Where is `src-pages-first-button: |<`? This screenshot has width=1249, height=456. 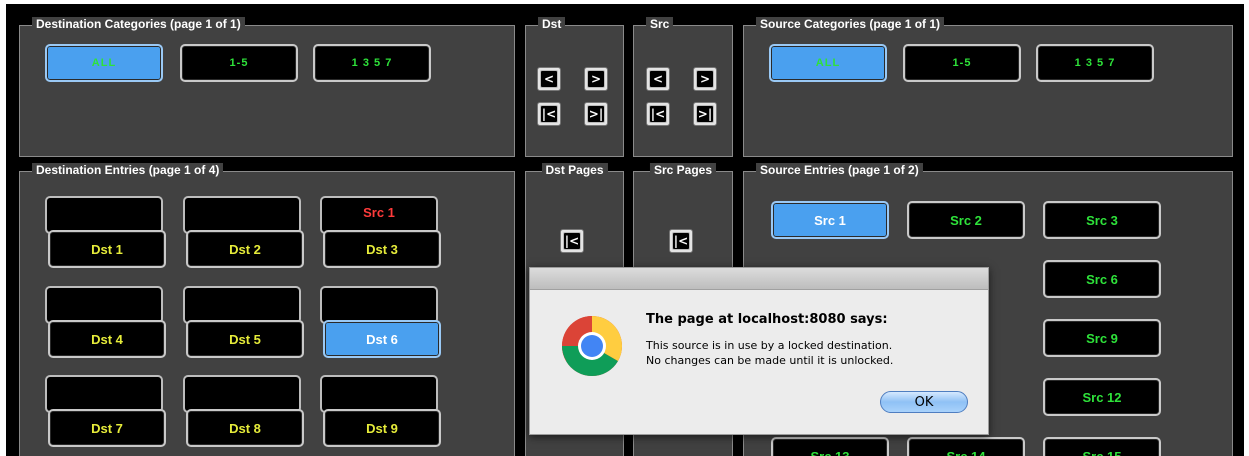
src-pages-first-button: |< is located at coordinates (681, 241).